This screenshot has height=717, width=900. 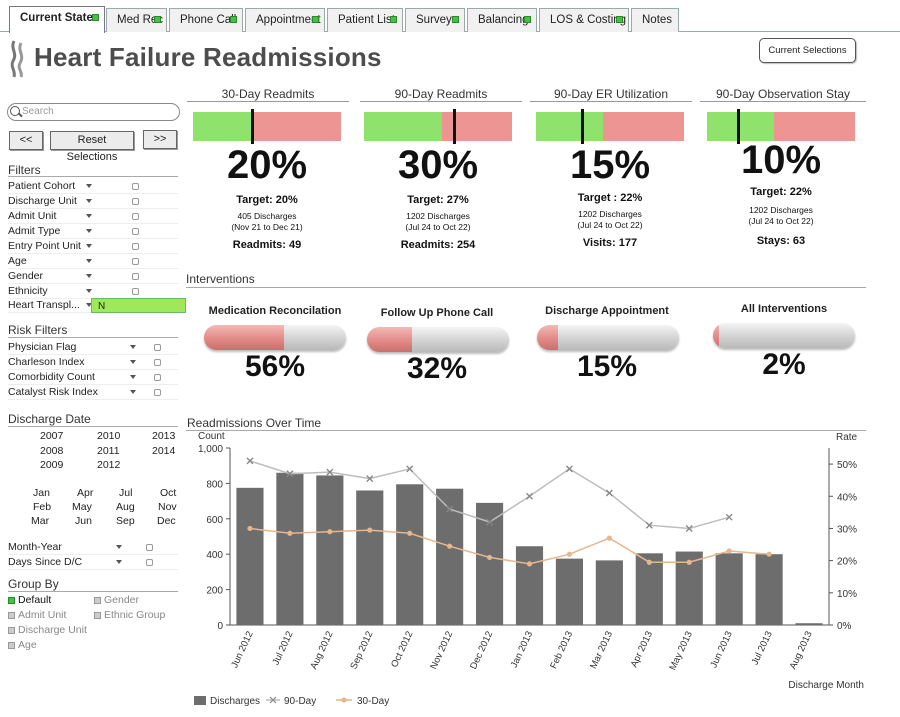 What do you see at coordinates (108, 465) in the screenshot?
I see `year-item: 2012` at bounding box center [108, 465].